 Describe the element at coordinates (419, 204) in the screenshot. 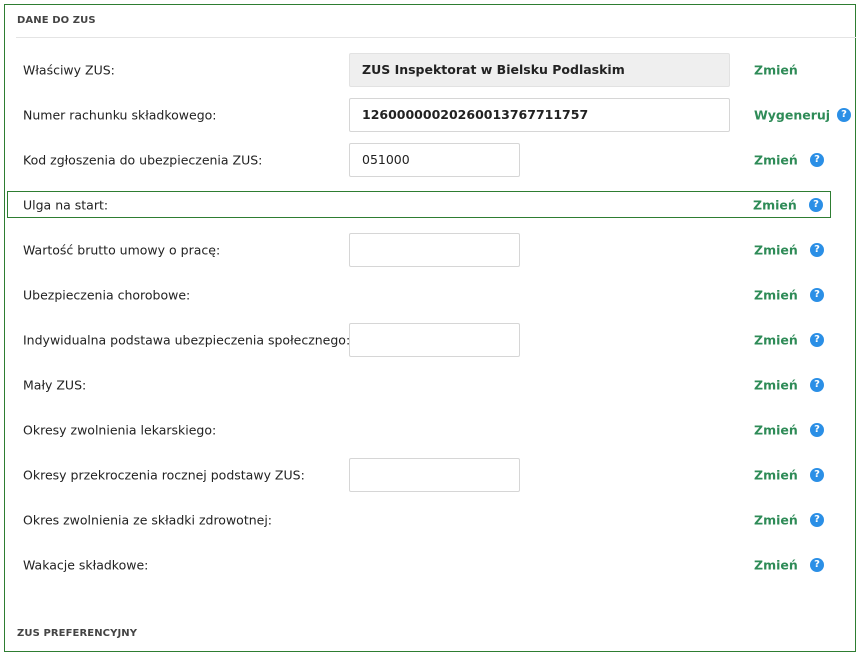

I see `row-ulga-na-start: Ulga na start: Zmień ?` at that location.